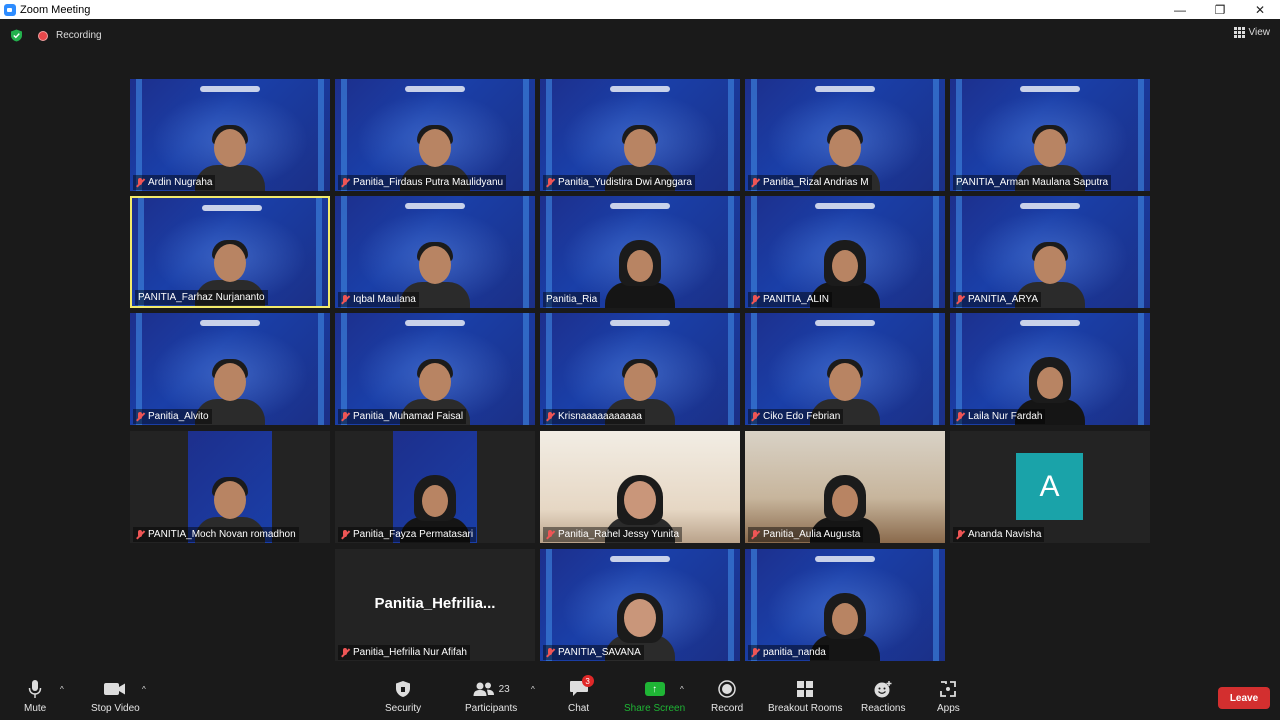 Image resolution: width=1280 pixels, height=720 pixels. I want to click on participant-tile: Panitia_Rizal Andrias M, so click(845, 135).